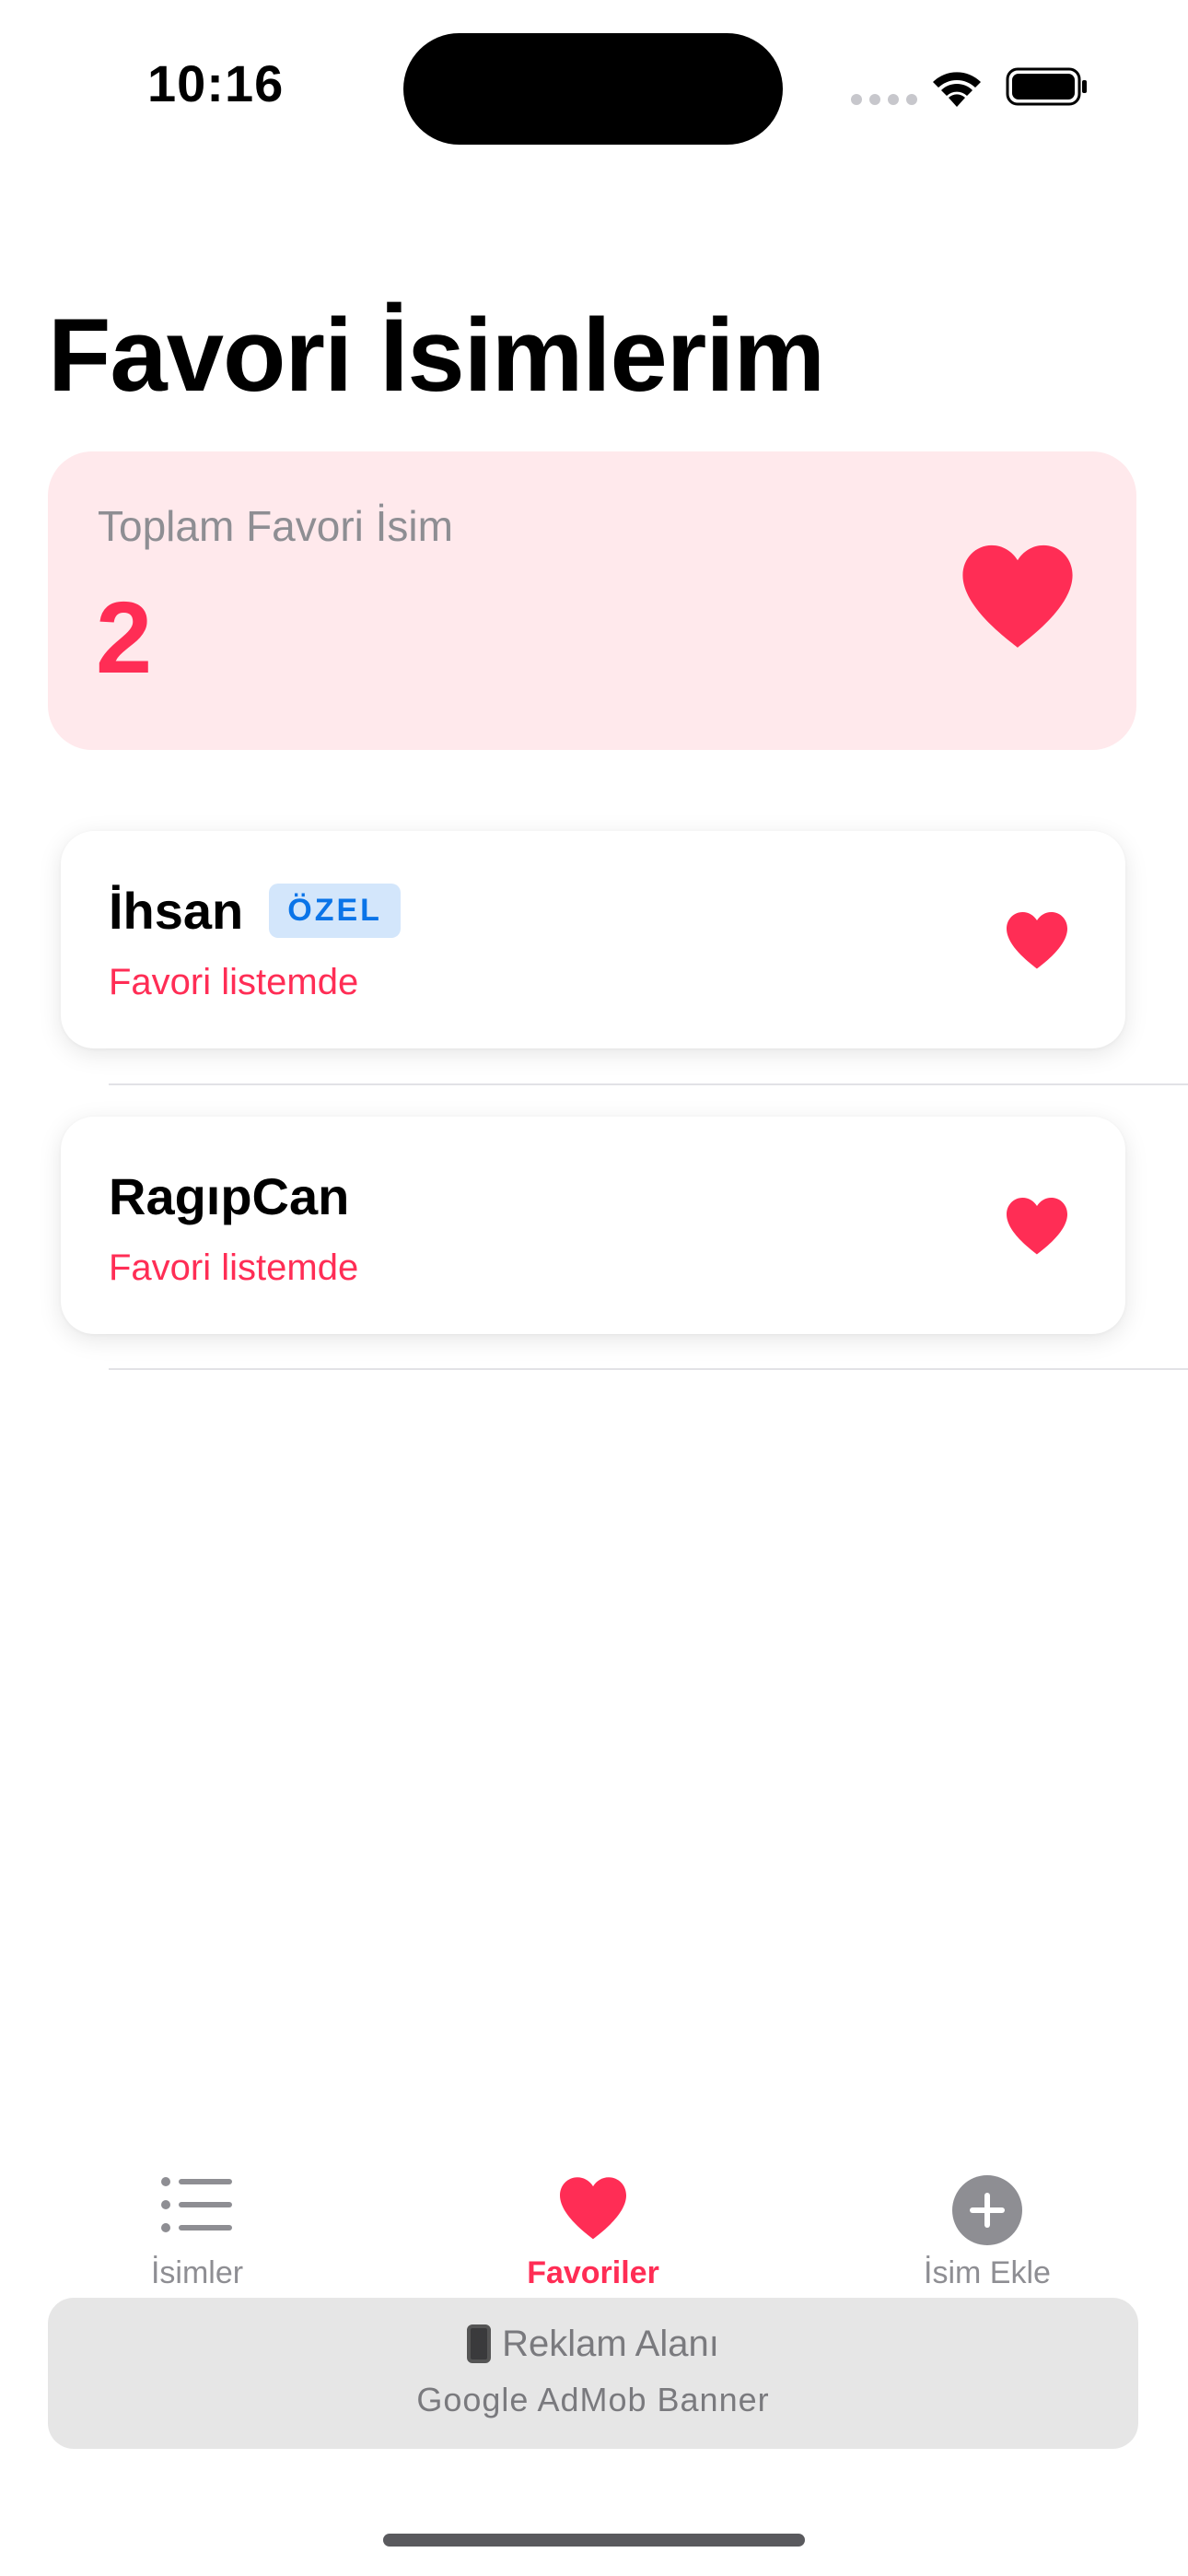 This screenshot has height=2576, width=1188. What do you see at coordinates (987, 2272) in the screenshot?
I see `tab-label: İsim Ekle` at bounding box center [987, 2272].